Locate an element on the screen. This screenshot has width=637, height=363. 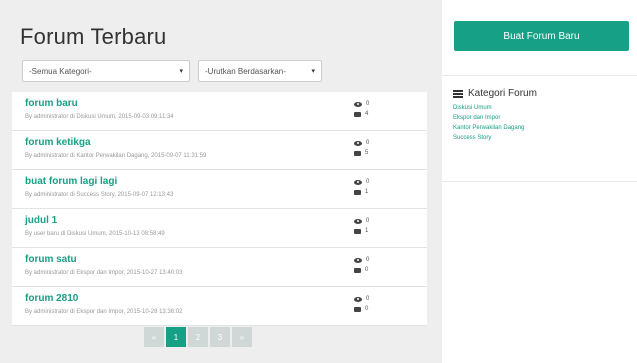
pagination-prev: « is located at coordinates (154, 337).